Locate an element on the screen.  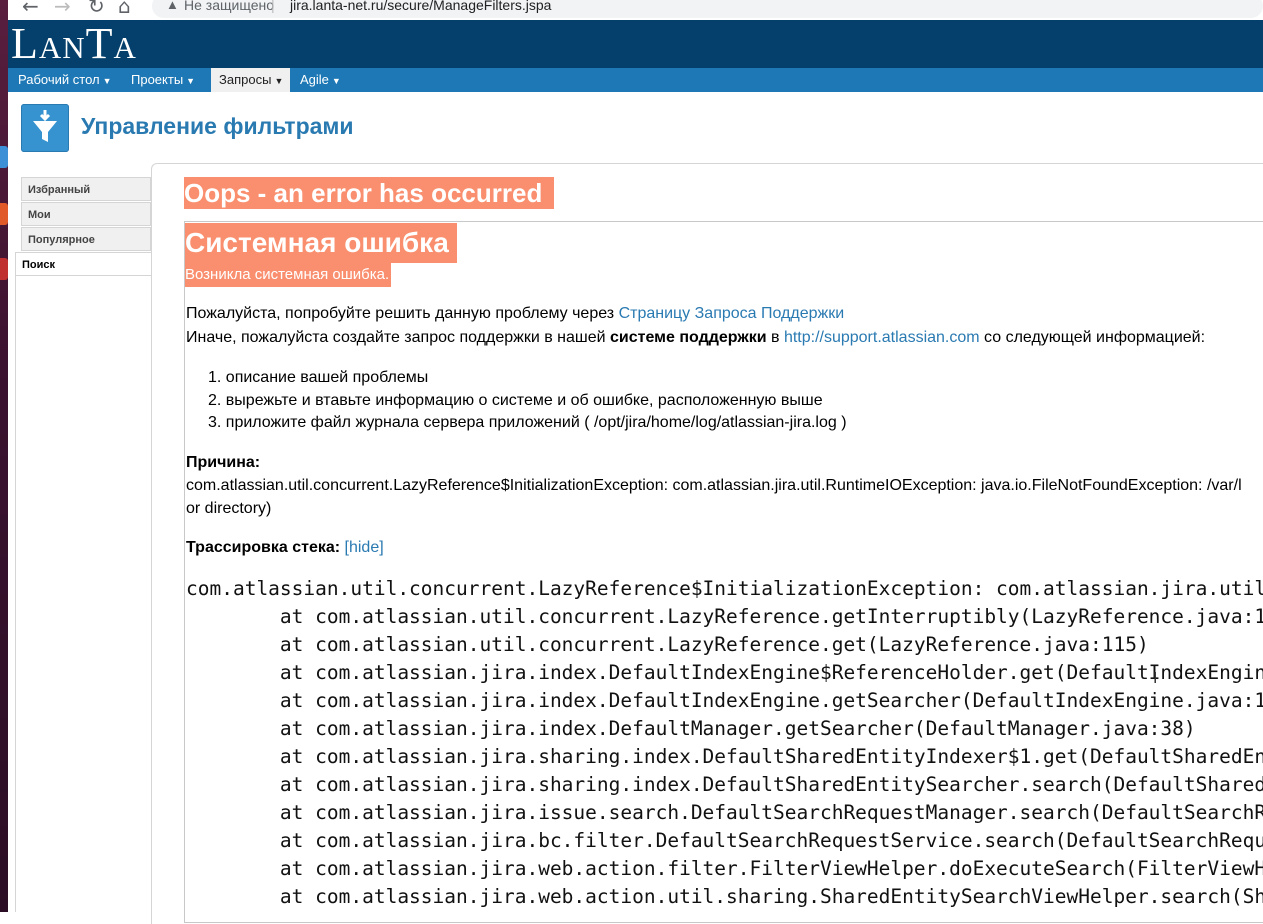
main-menu: Рабочий стол ▼ Проекты ▼ Запросы ▼ Agile ▼ is located at coordinates (635, 80).